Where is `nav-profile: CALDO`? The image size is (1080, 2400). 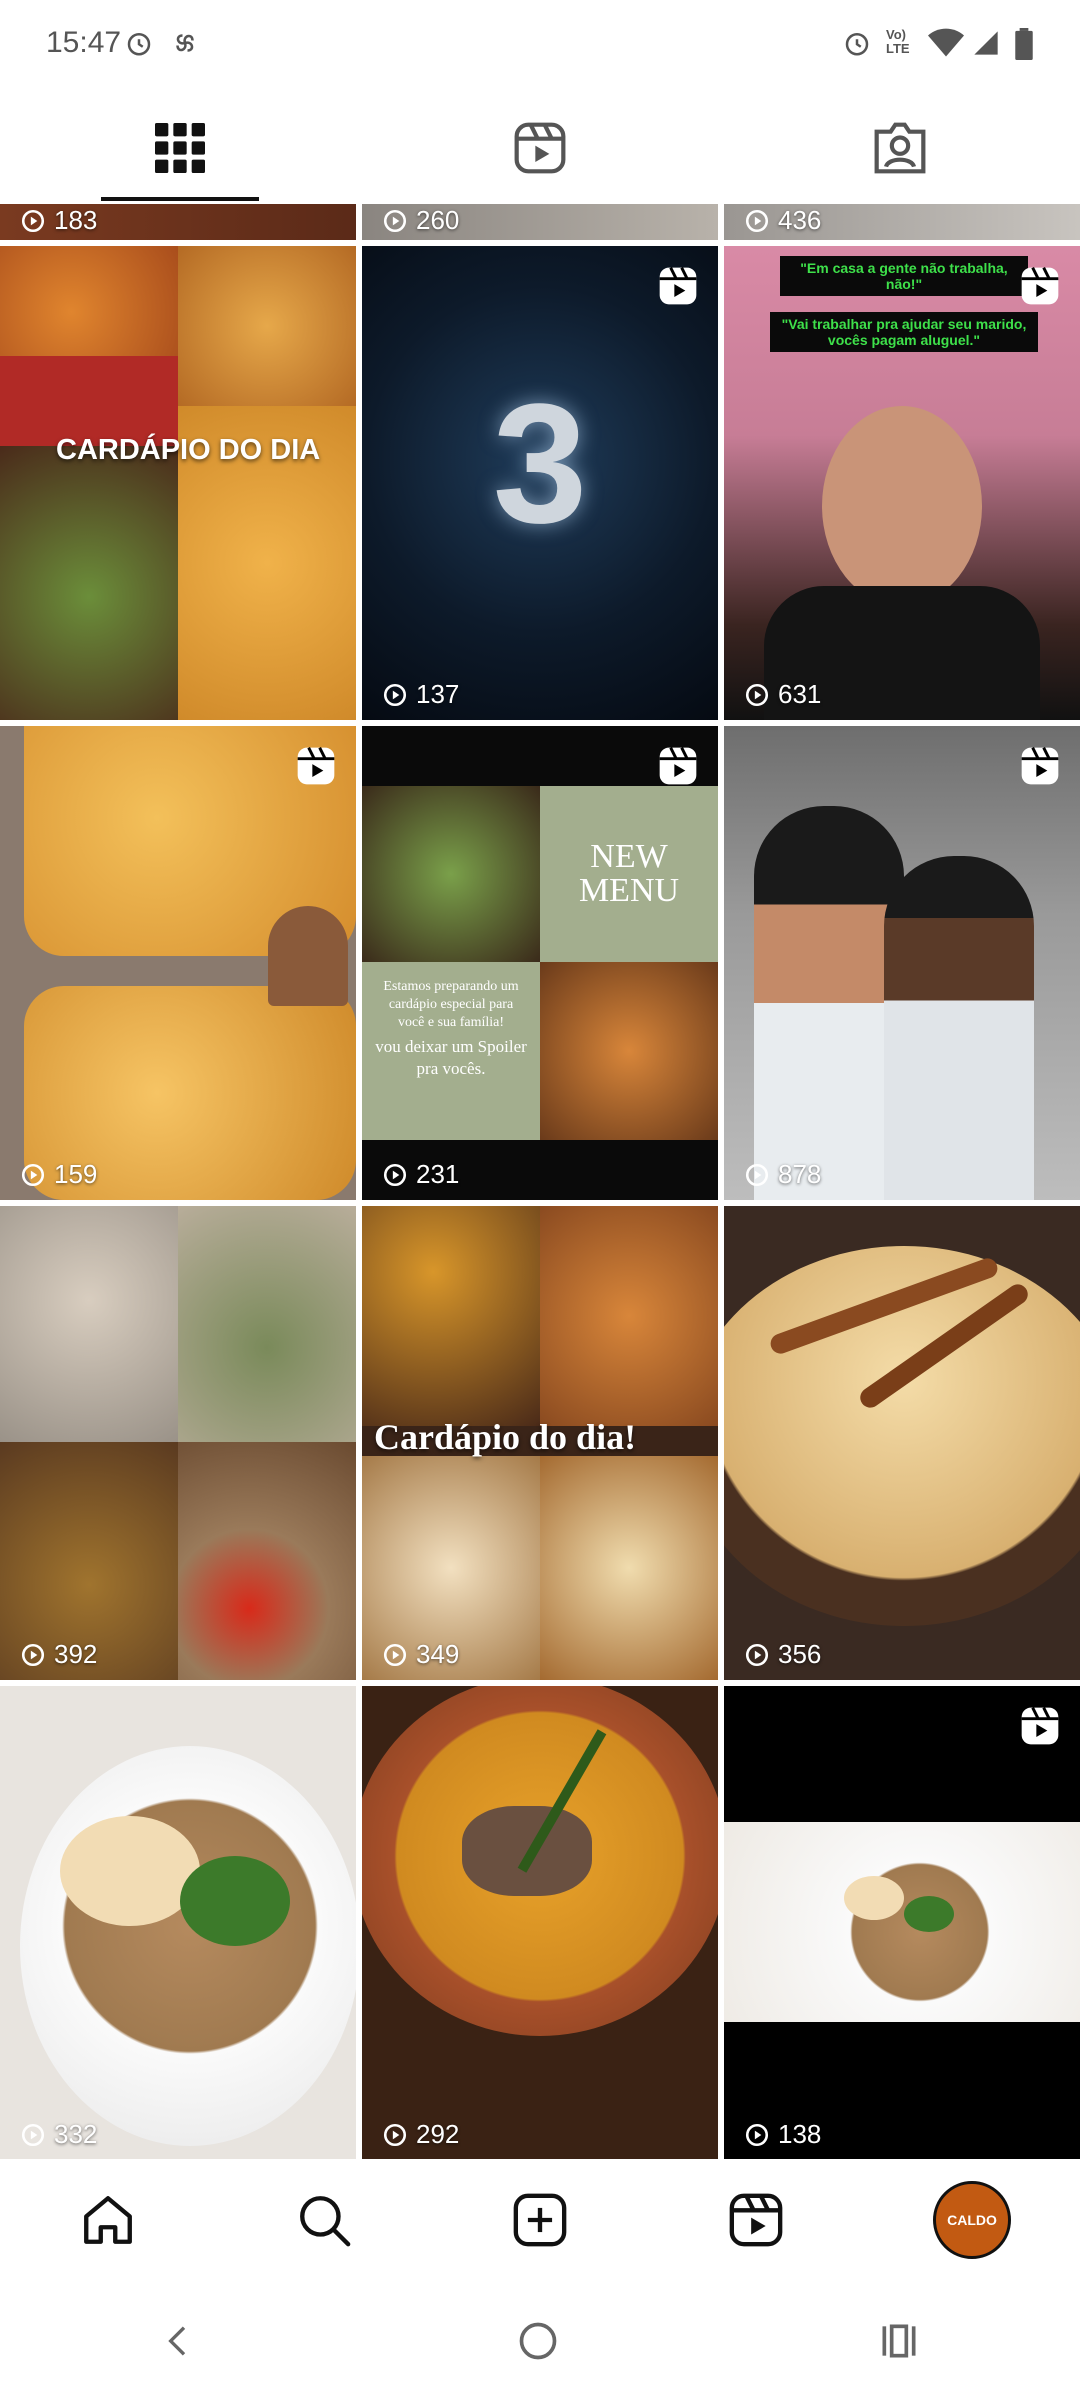
nav-profile: CALDO is located at coordinates (972, 2220).